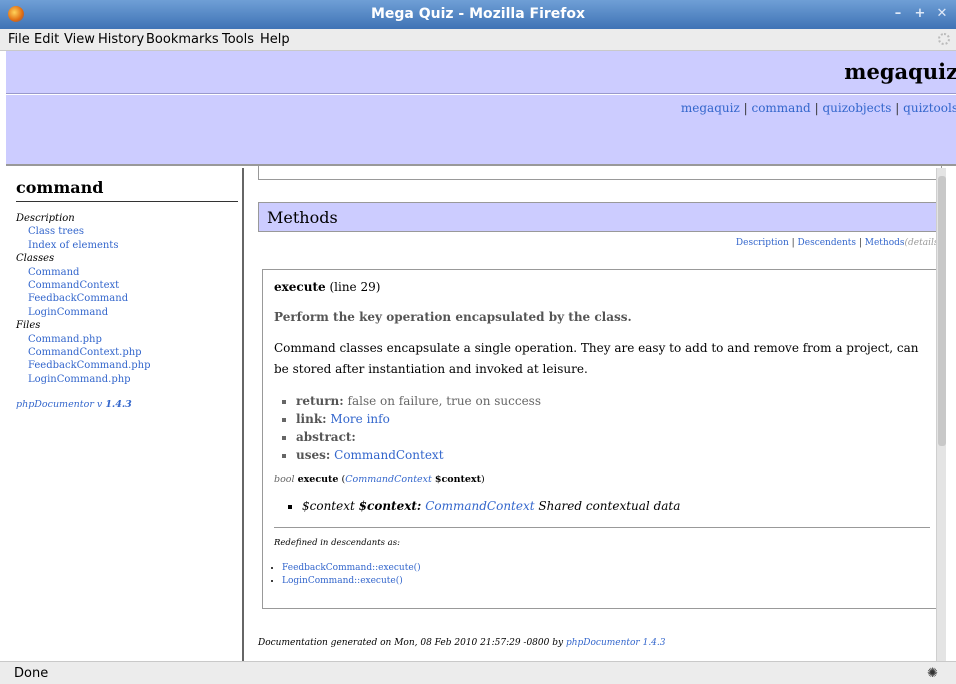 This screenshot has width=956, height=684. What do you see at coordinates (780, 108) in the screenshot?
I see `package-link-command: command` at bounding box center [780, 108].